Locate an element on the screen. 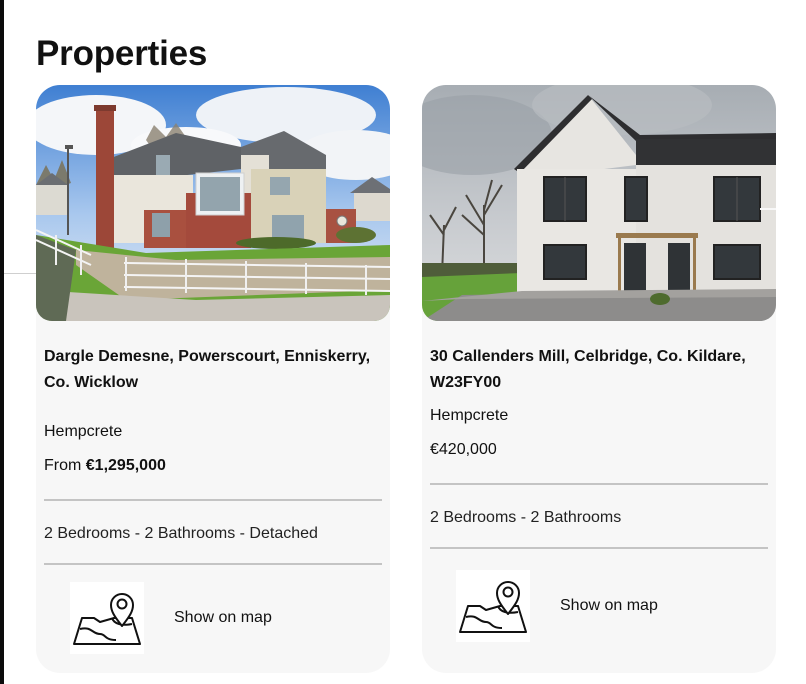 Image resolution: width=806 pixels, height=684 pixels. left-edge-bar is located at coordinates (2, 342).